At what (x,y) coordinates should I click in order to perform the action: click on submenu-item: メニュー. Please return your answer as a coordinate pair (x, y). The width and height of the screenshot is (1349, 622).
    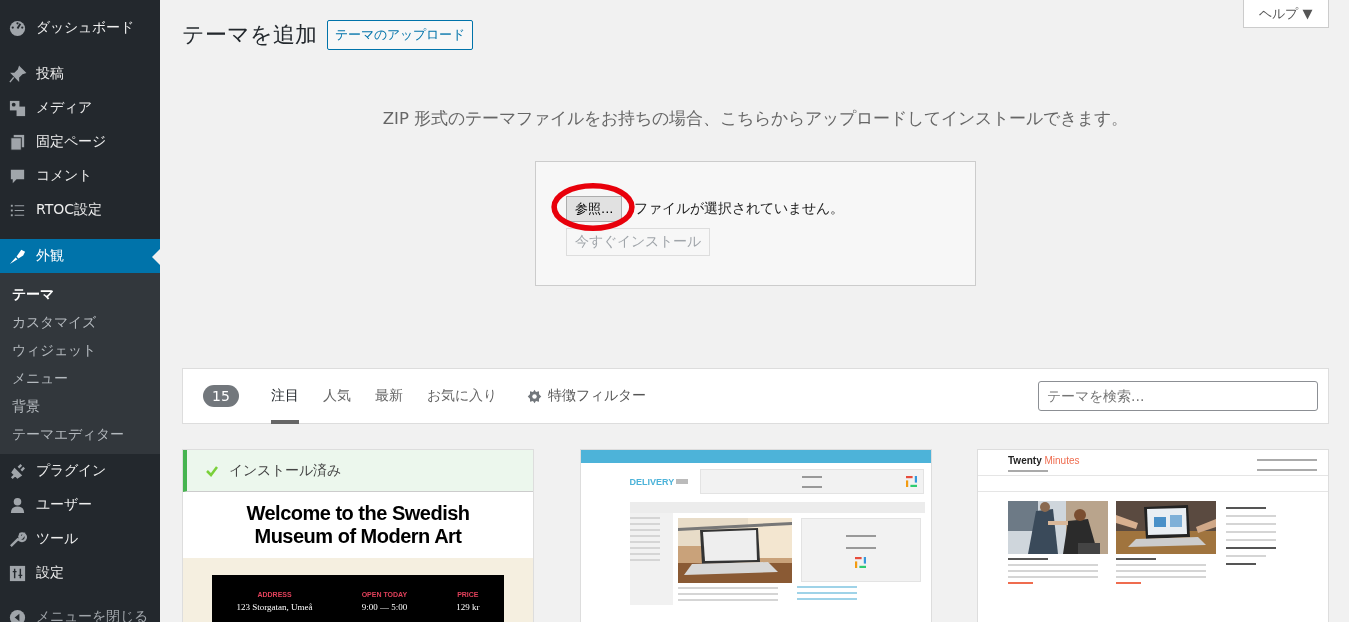
    Looking at the image, I should click on (80, 378).